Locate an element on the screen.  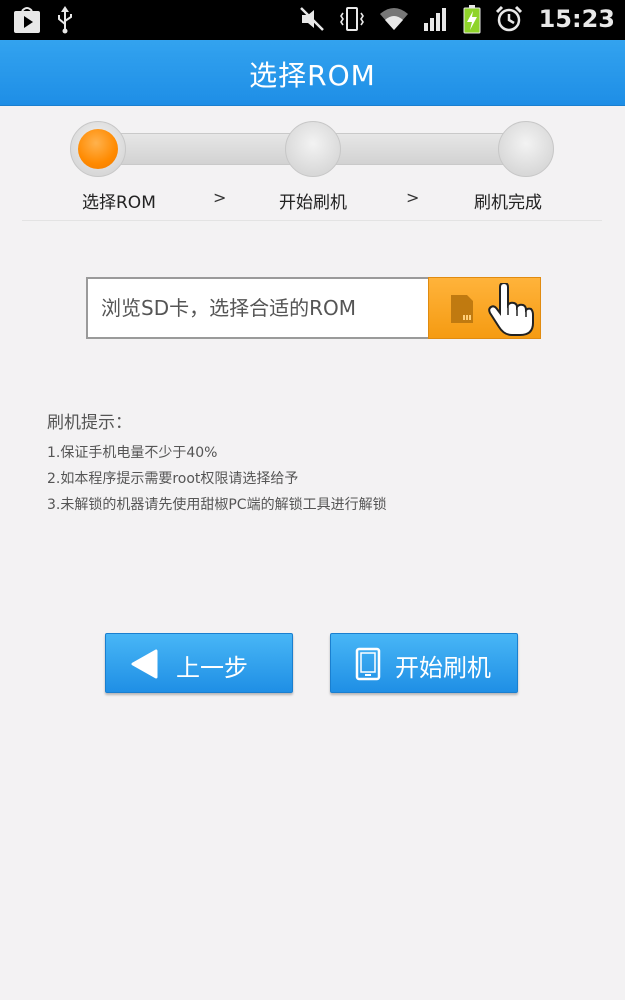
usb-icon is located at coordinates (65, 20).